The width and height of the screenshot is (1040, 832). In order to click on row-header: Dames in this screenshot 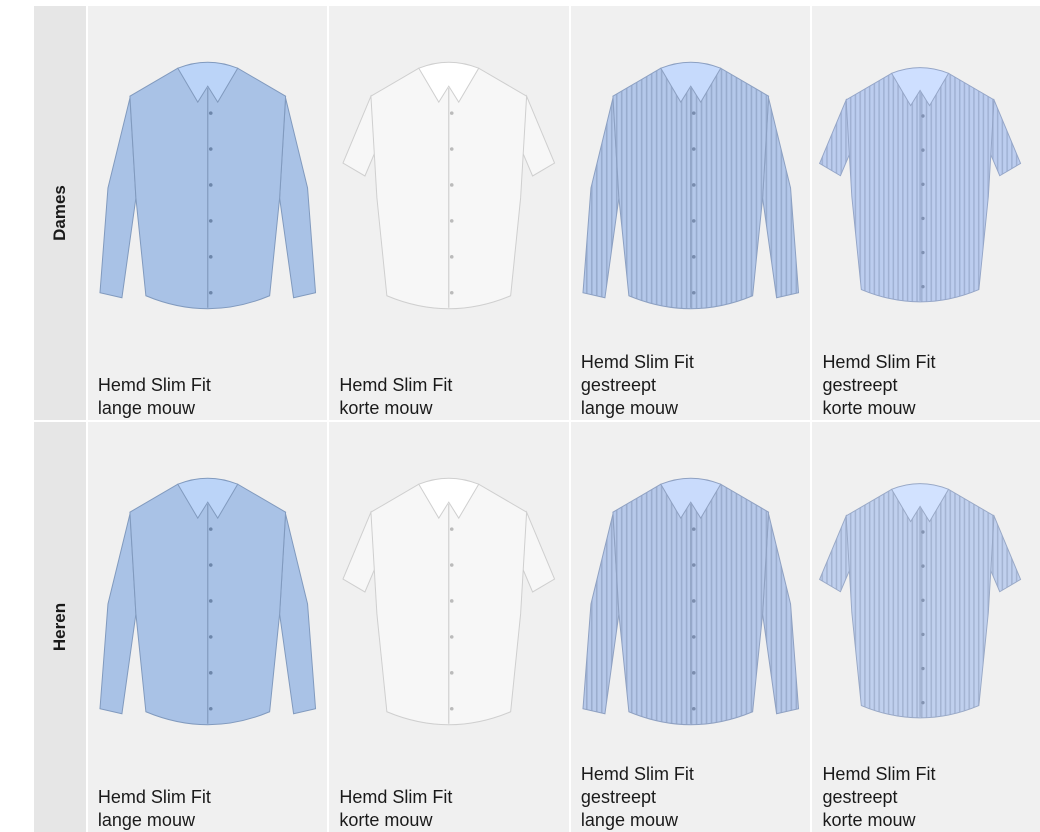, I will do `click(60, 213)`.